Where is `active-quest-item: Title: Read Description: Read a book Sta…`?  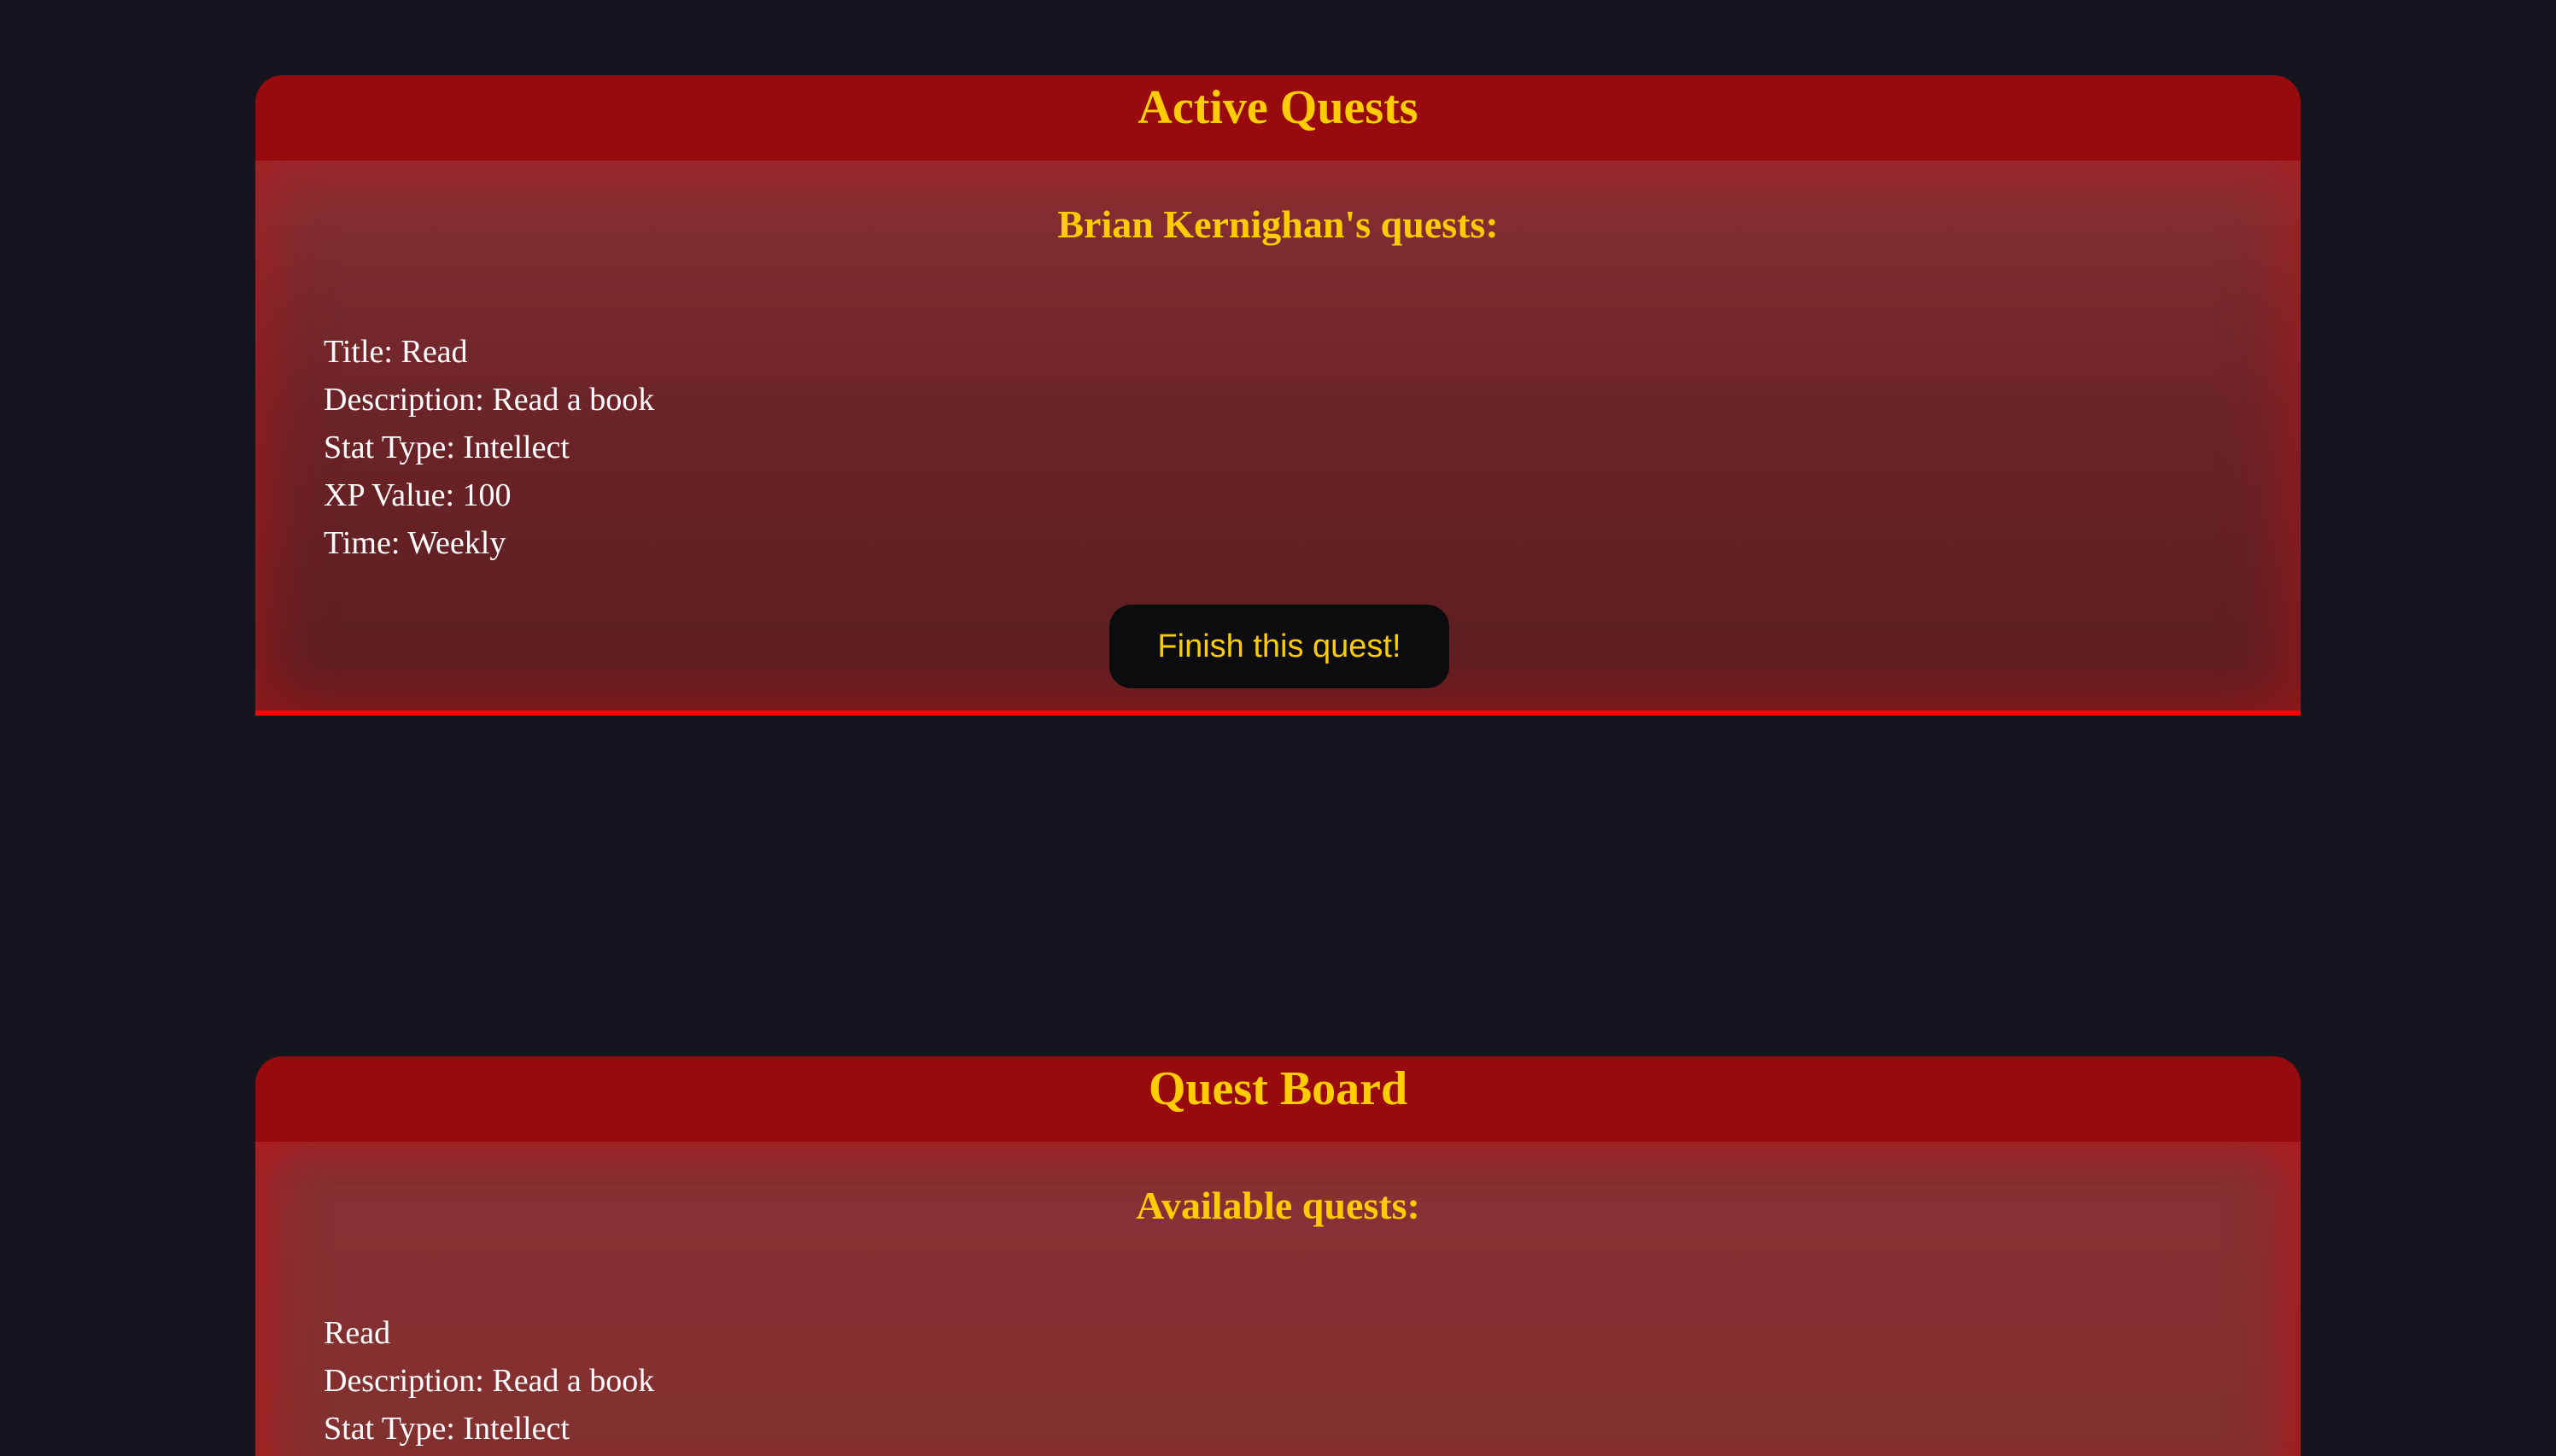
active-quest-item: Title: Read Description: Read a book Sta… is located at coordinates (489, 448).